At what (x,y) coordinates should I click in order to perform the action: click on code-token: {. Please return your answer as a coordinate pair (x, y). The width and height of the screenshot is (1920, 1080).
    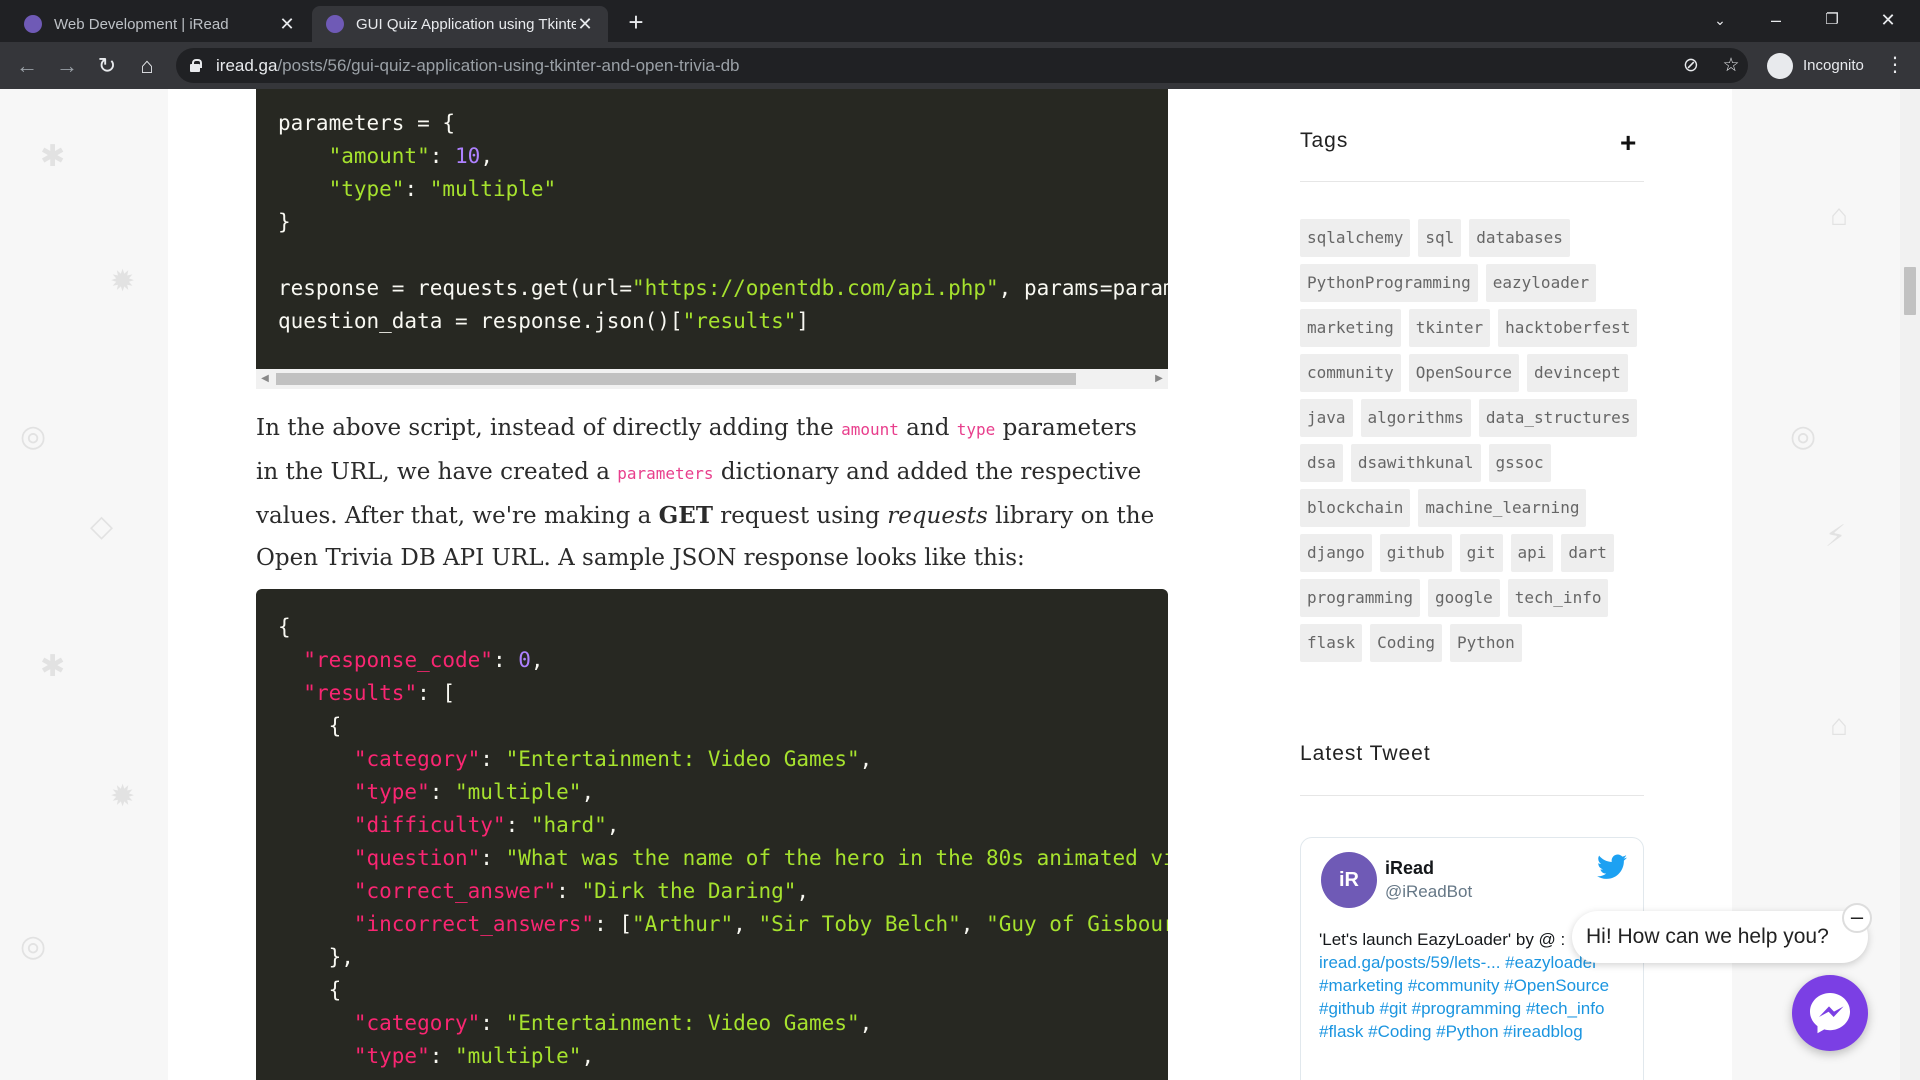
    Looking at the image, I should click on (310, 726).